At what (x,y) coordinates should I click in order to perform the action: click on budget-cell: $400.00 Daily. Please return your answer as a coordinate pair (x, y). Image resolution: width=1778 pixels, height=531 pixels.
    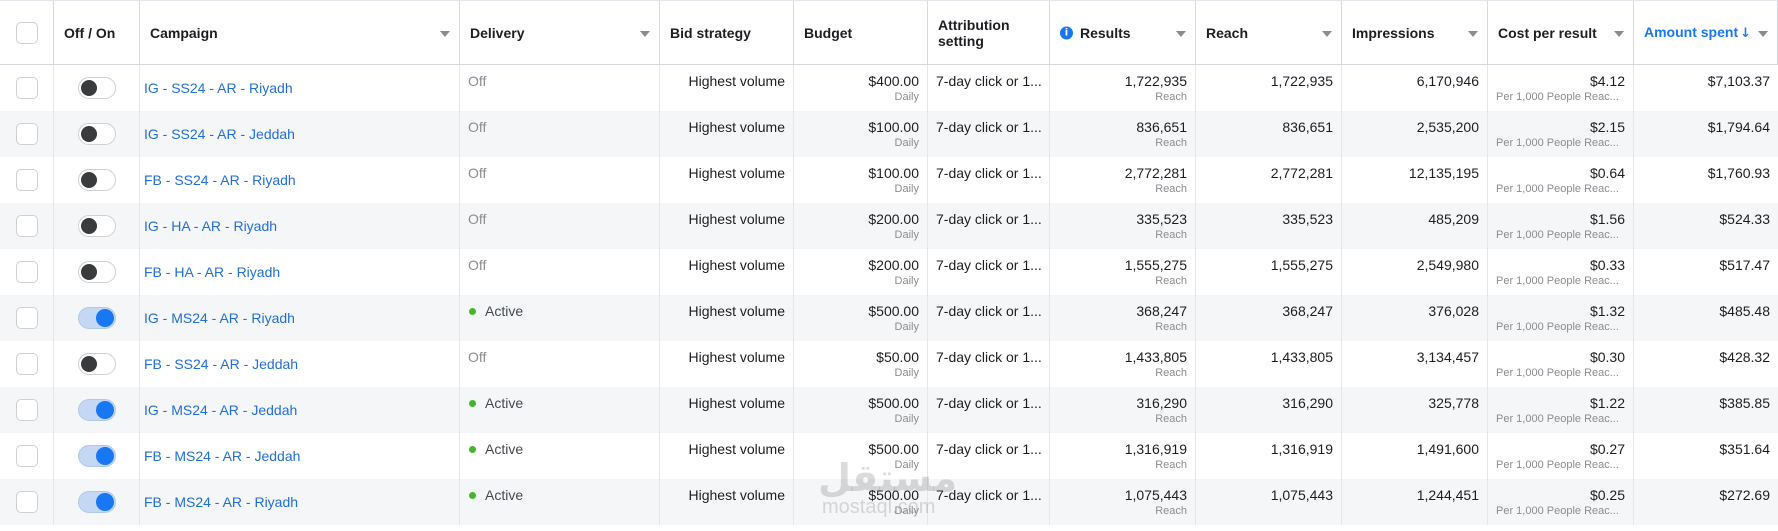
    Looking at the image, I should click on (861, 88).